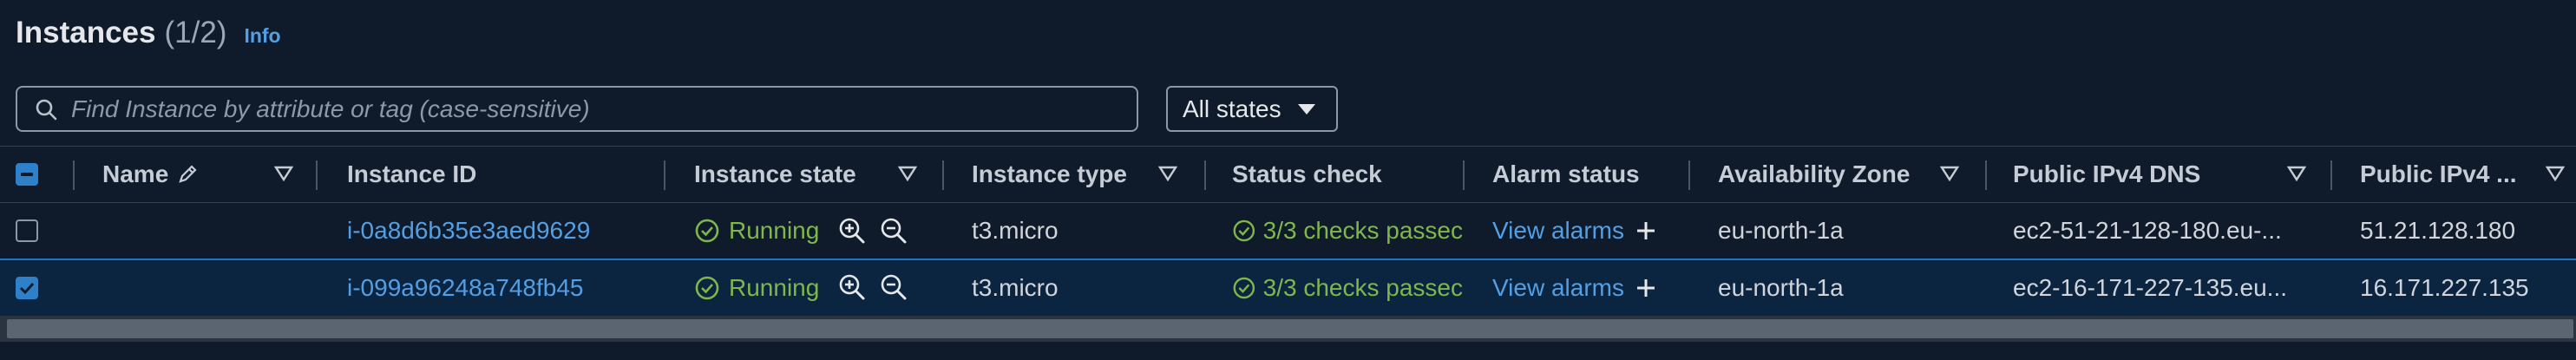 The width and height of the screenshot is (2576, 360). Describe the element at coordinates (46, 109) in the screenshot. I see `search-icon` at that location.